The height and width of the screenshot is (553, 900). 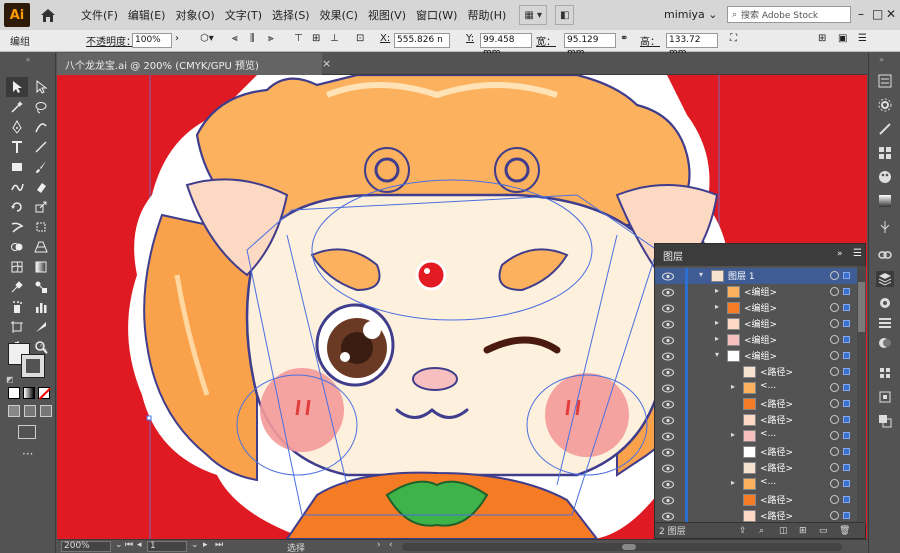 What do you see at coordinates (17, 287) in the screenshot?
I see `eyedropper-tool-icon` at bounding box center [17, 287].